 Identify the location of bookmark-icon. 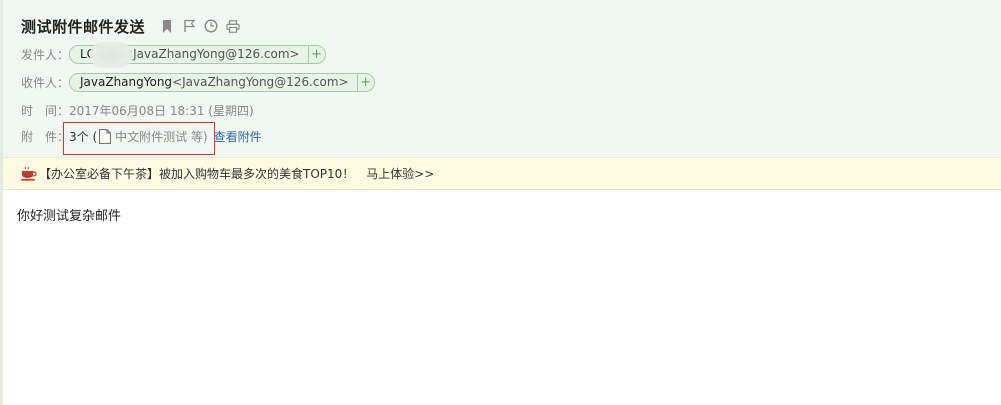
(167, 26).